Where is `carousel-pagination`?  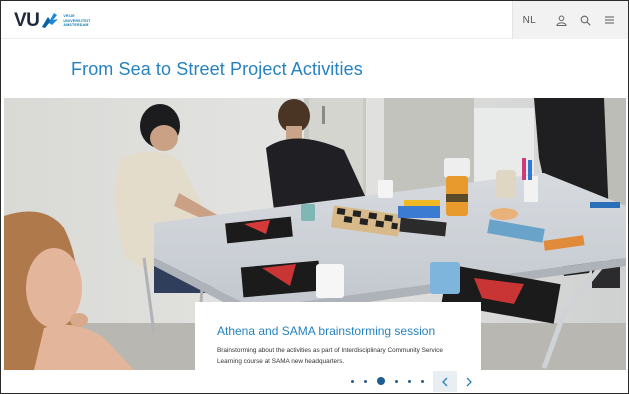
carousel-pagination is located at coordinates (387, 381).